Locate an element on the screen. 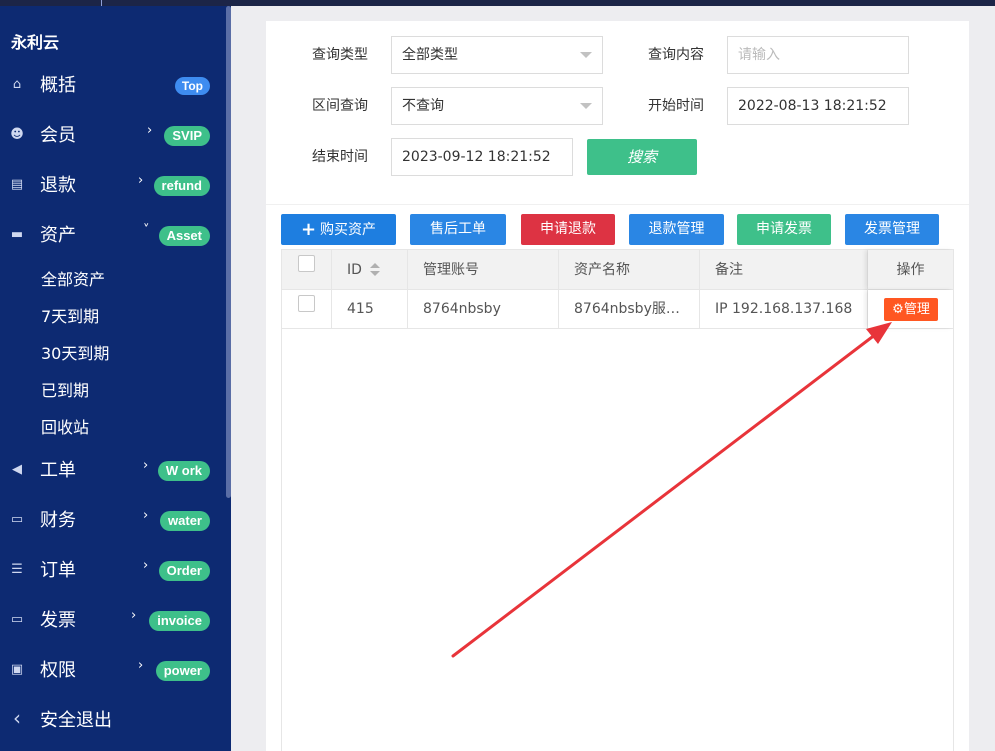 This screenshot has width=995, height=751. header-action-cell: 操作 is located at coordinates (910, 269).